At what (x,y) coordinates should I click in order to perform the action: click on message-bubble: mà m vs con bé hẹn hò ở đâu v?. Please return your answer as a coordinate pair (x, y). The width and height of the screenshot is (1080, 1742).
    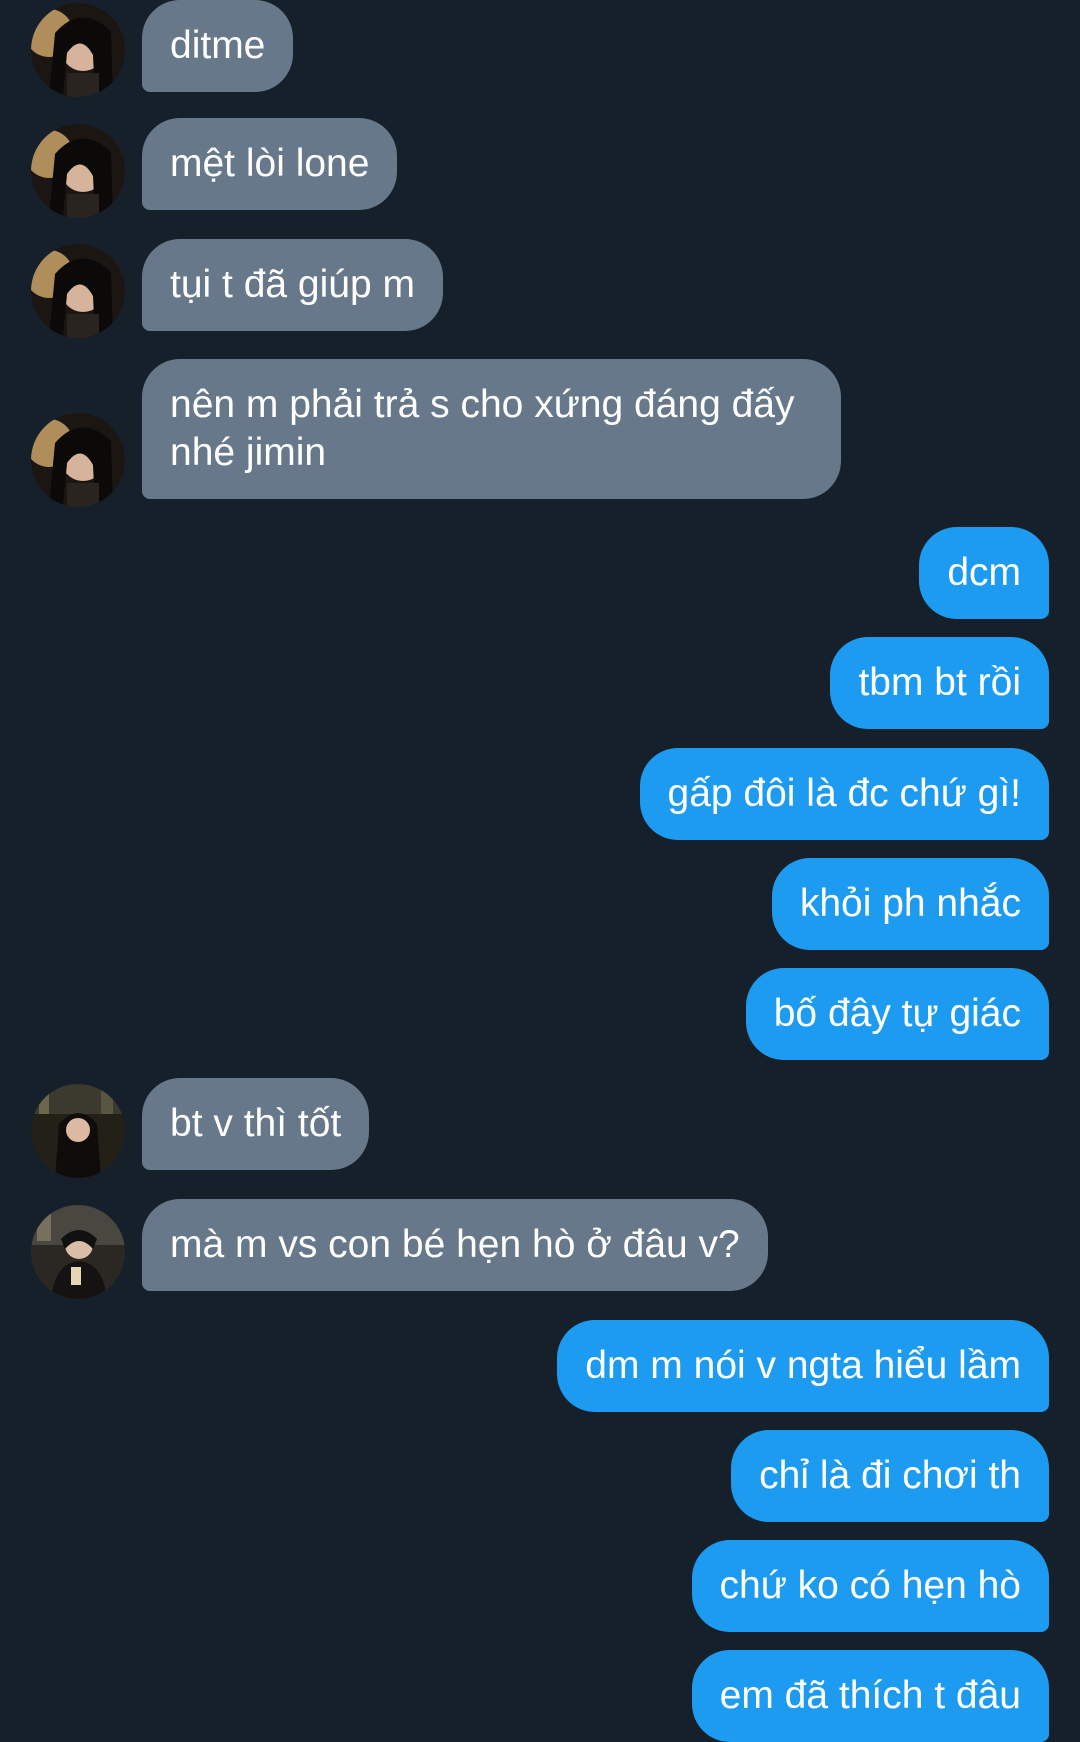
    Looking at the image, I should click on (455, 1245).